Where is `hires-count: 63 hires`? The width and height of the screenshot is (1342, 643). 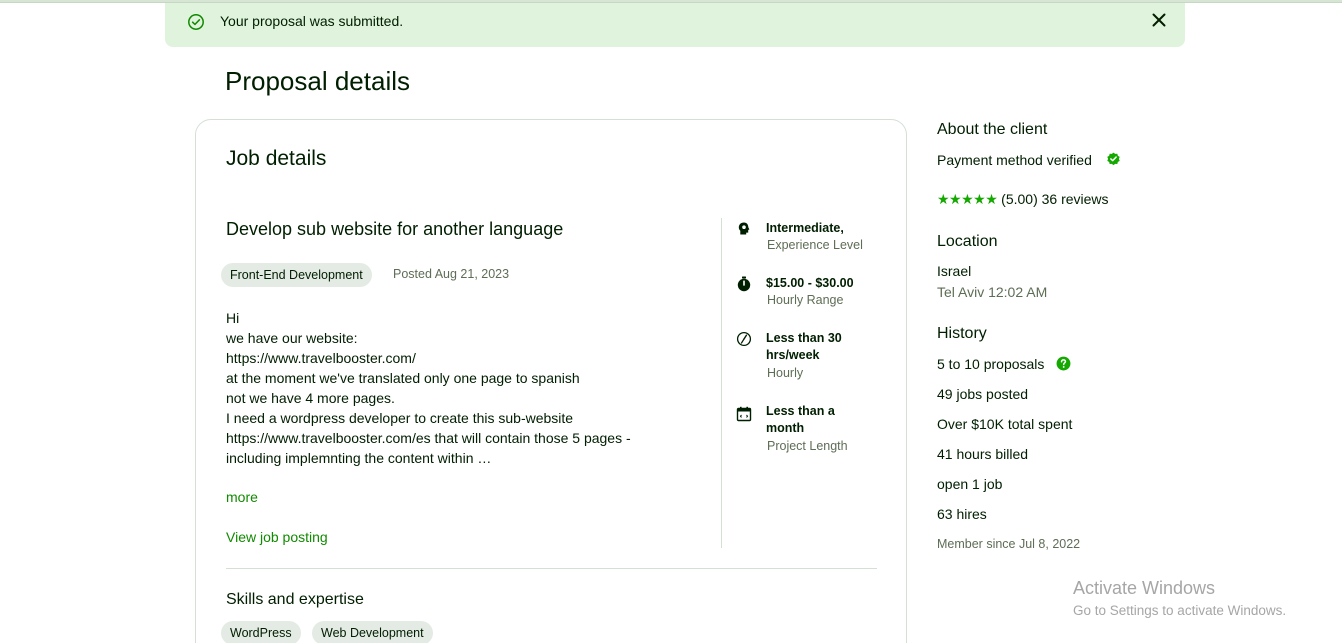
hires-count: 63 hires is located at coordinates (962, 514).